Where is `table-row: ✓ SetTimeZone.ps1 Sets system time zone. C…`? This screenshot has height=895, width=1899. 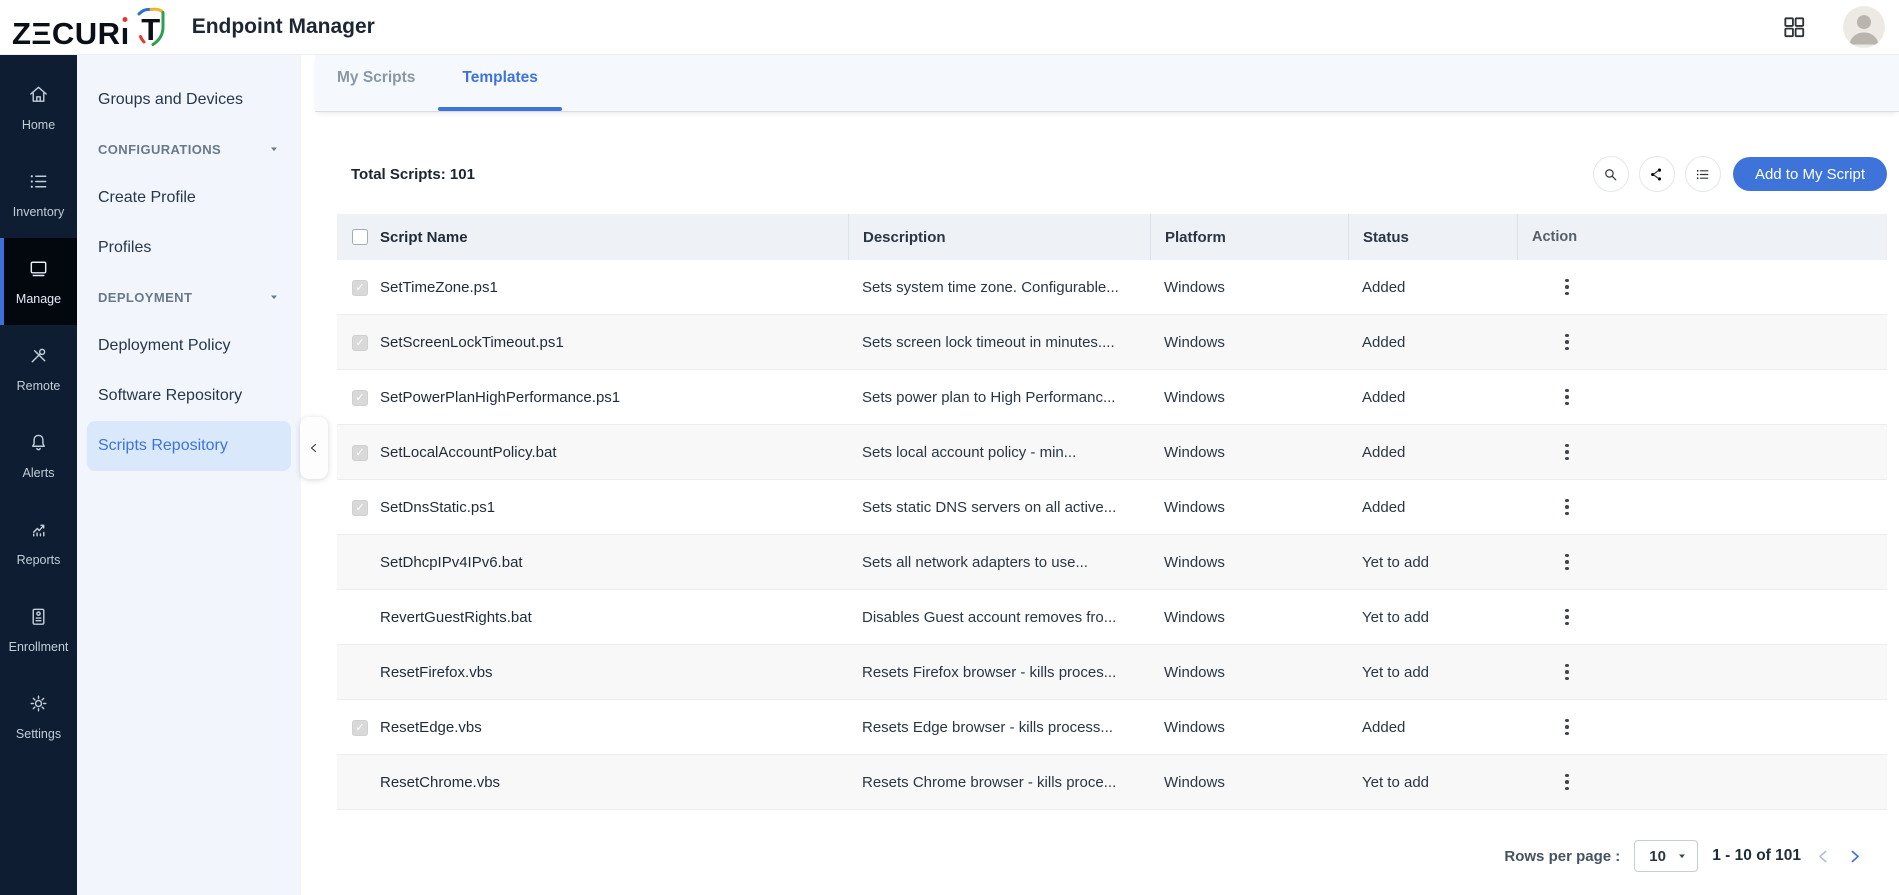
table-row: ✓ SetTimeZone.ps1 Sets system time zone. C… is located at coordinates (1112, 287).